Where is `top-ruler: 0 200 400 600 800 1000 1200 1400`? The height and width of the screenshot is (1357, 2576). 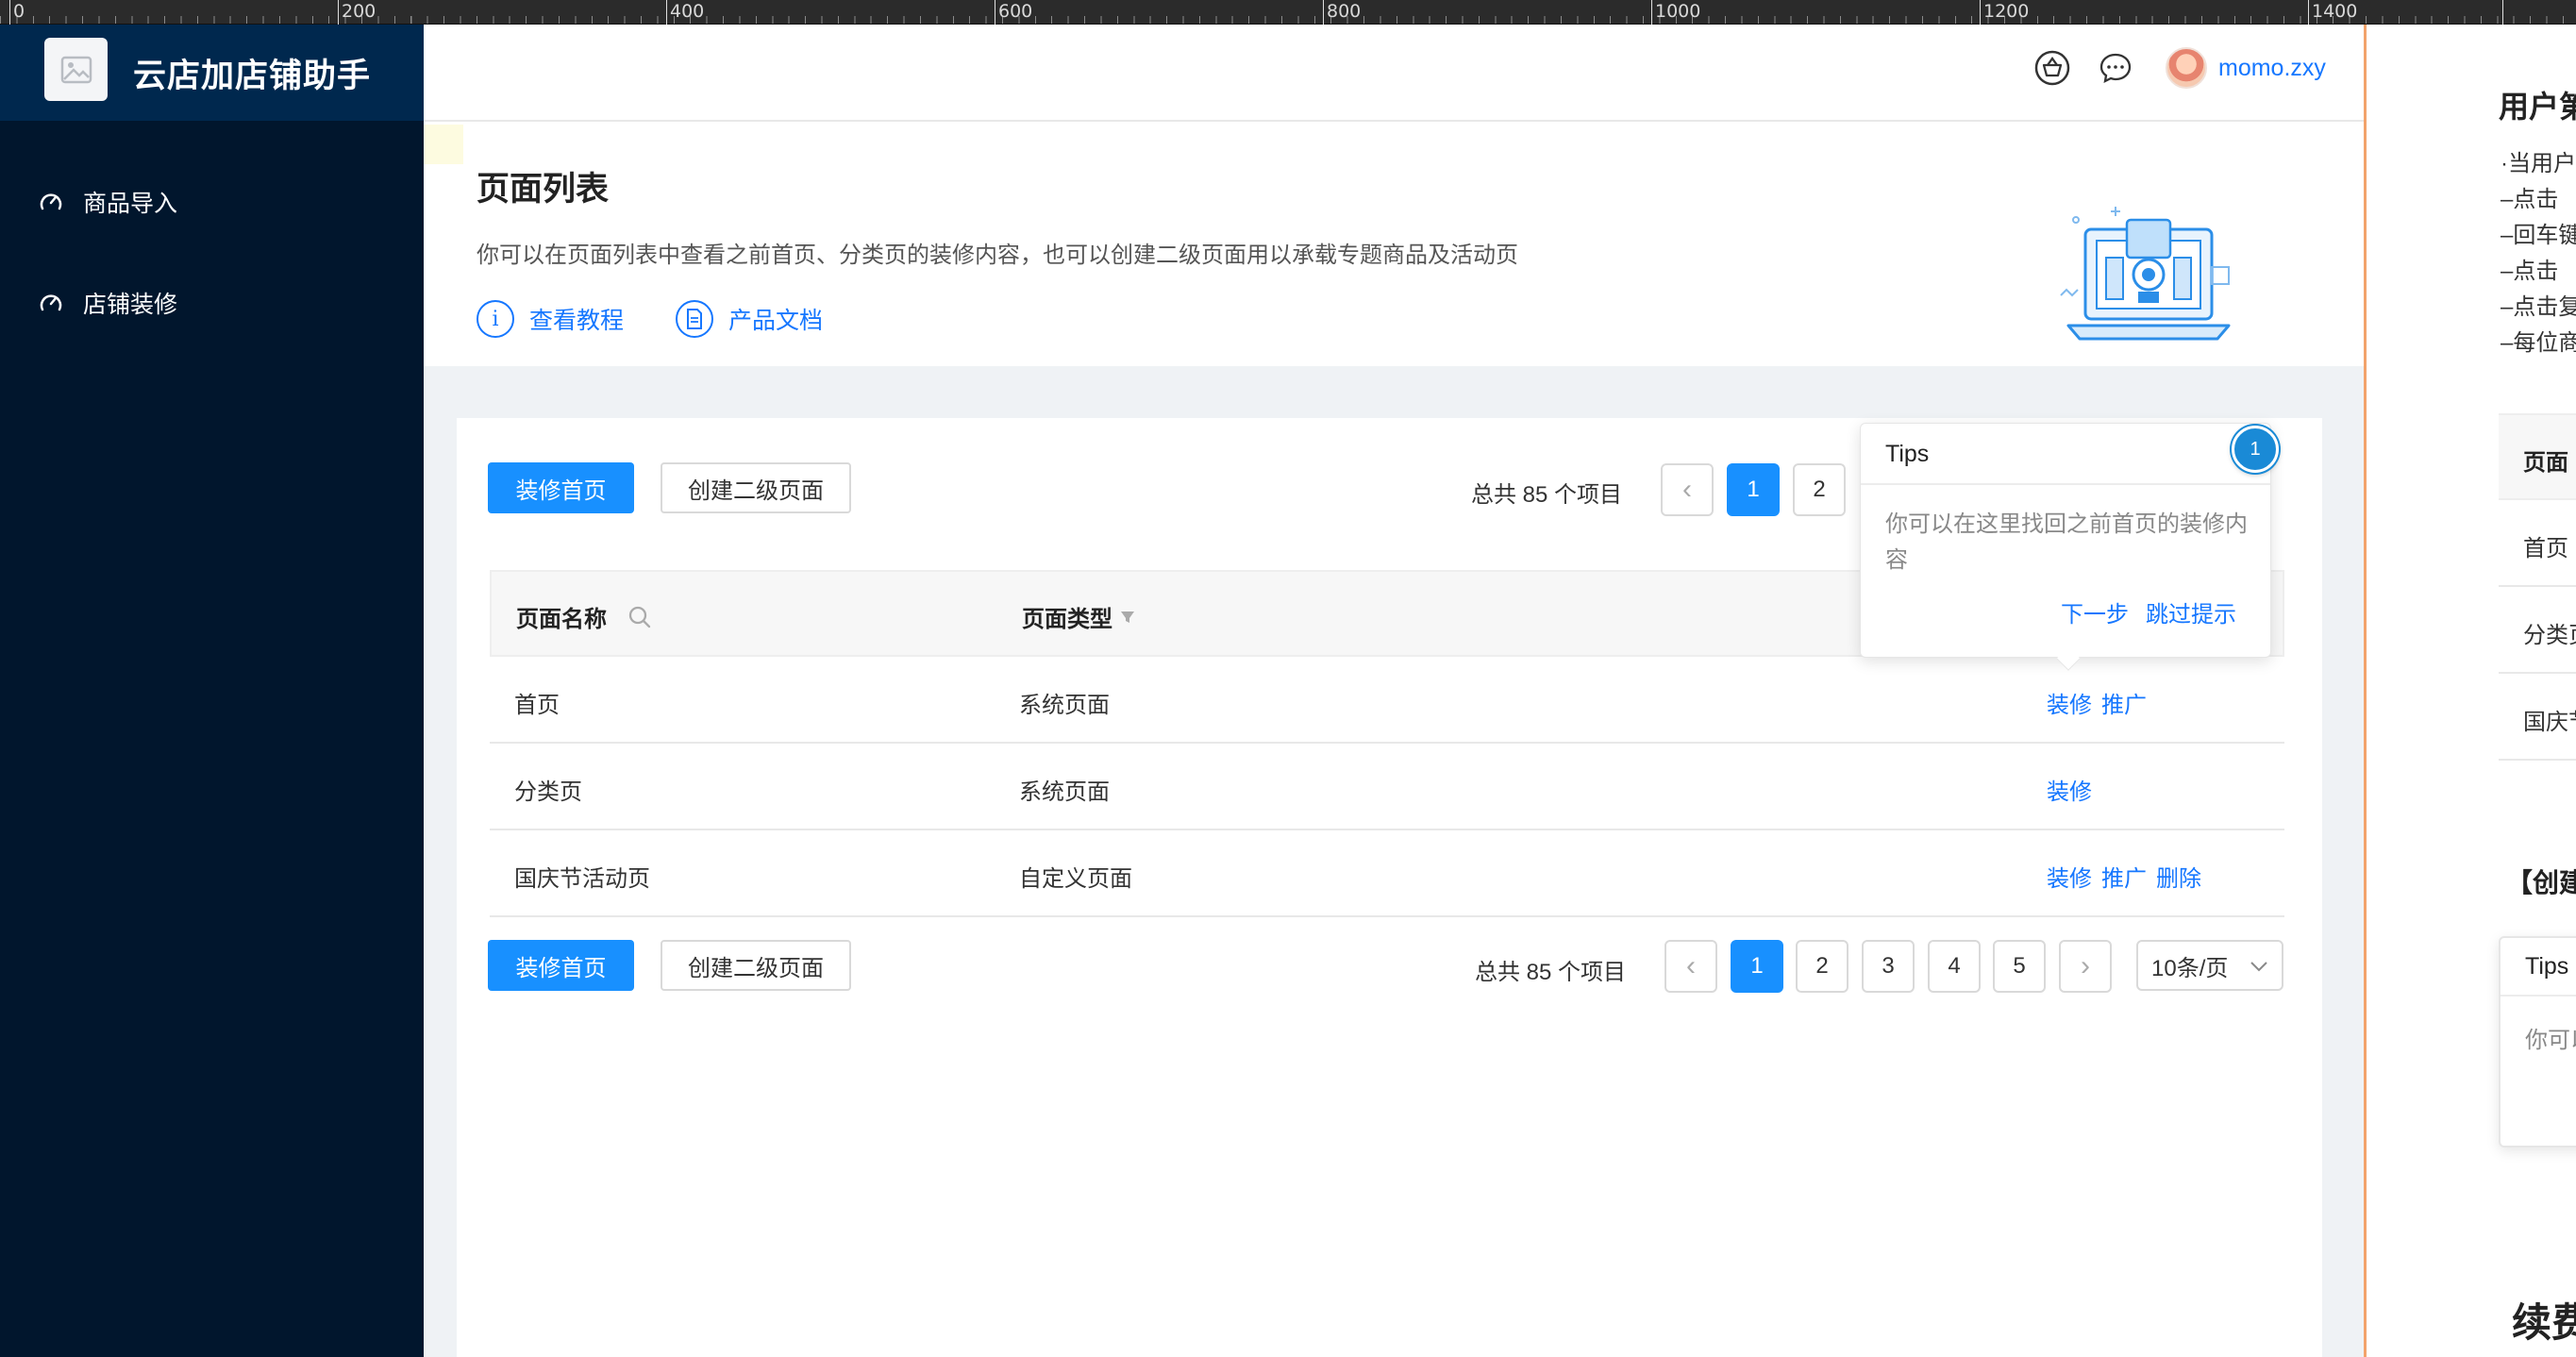
top-ruler: 0 200 400 600 800 1000 1200 1400 is located at coordinates (1288, 13).